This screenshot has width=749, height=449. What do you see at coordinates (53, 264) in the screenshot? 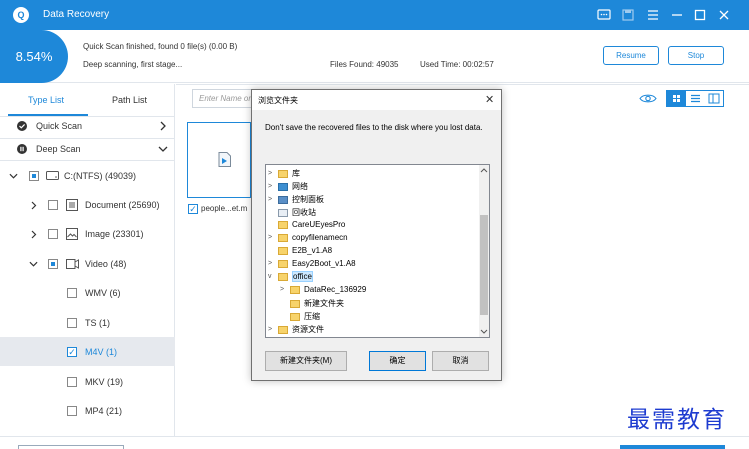
I see `video-checkbox` at bounding box center [53, 264].